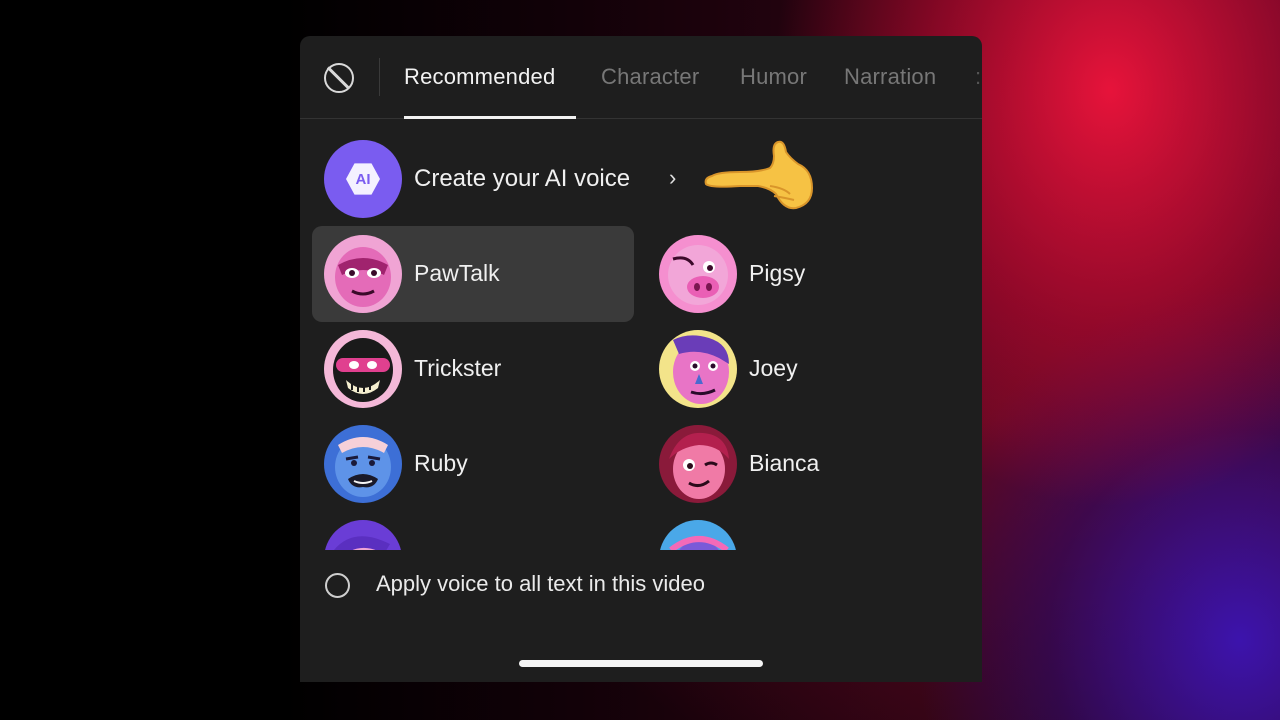 The width and height of the screenshot is (1280, 720). I want to click on active-tab-underline, so click(490, 117).